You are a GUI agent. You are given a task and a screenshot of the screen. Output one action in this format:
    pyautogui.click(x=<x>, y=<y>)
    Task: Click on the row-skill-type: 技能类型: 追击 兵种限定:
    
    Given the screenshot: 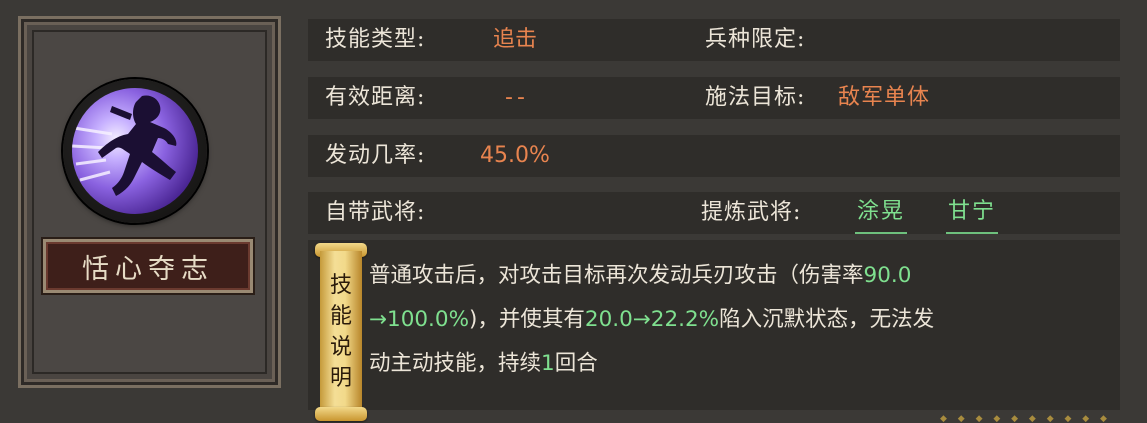 What is the action you would take?
    pyautogui.click(x=714, y=40)
    